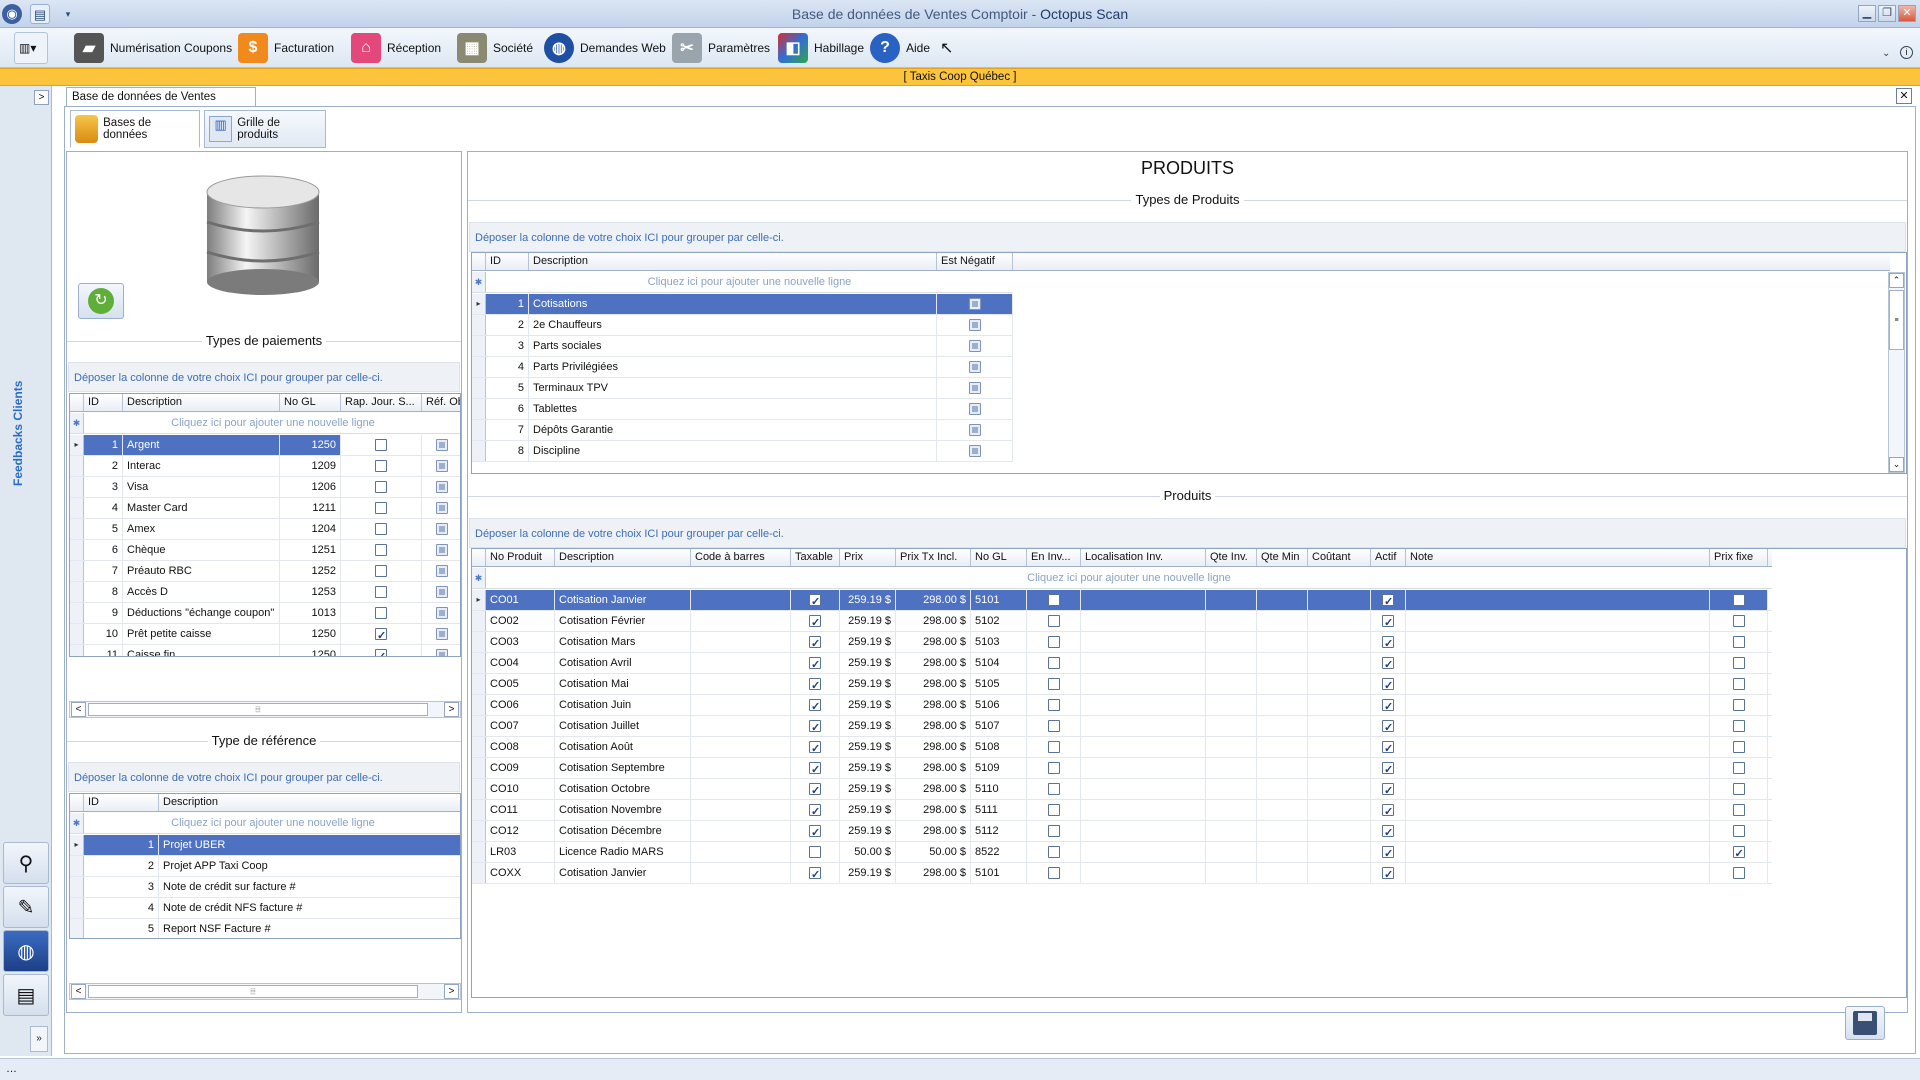  What do you see at coordinates (975, 261) in the screenshot?
I see `column-header-est-negatif: Est Négatif` at bounding box center [975, 261].